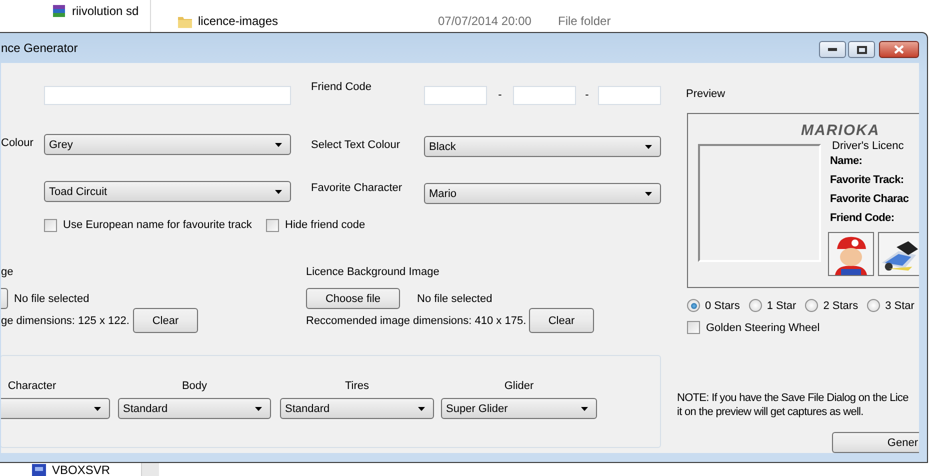  Describe the element at coordinates (39, 470) in the screenshot. I see `network-drive-icon` at that location.